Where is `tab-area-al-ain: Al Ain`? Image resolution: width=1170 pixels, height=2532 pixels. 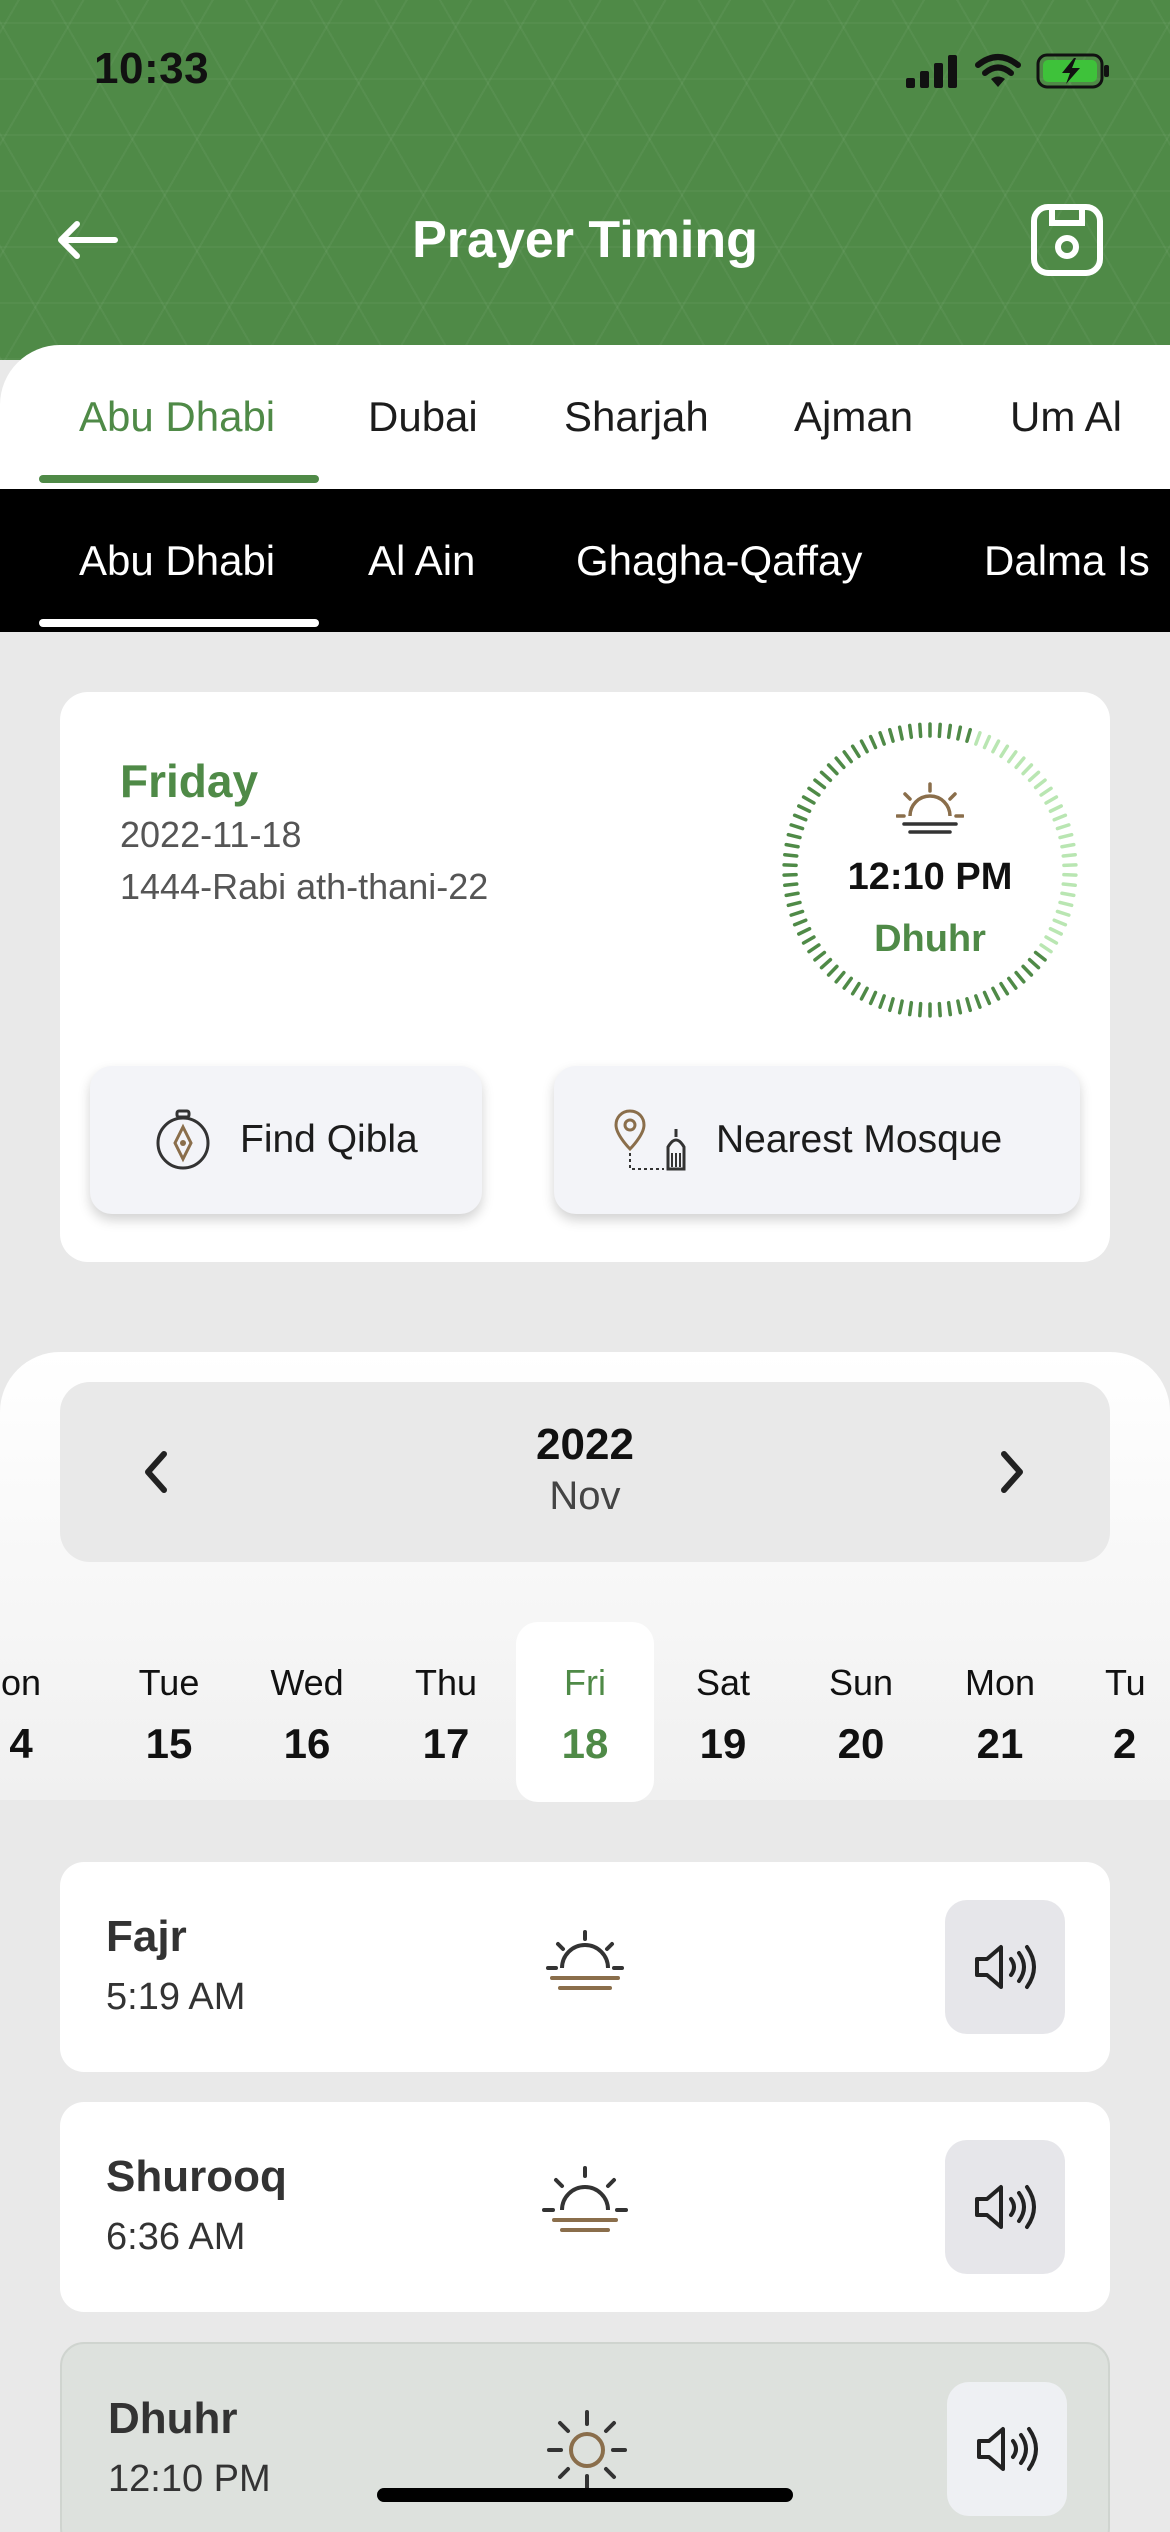 tab-area-al-ain: Al Ain is located at coordinates (421, 561).